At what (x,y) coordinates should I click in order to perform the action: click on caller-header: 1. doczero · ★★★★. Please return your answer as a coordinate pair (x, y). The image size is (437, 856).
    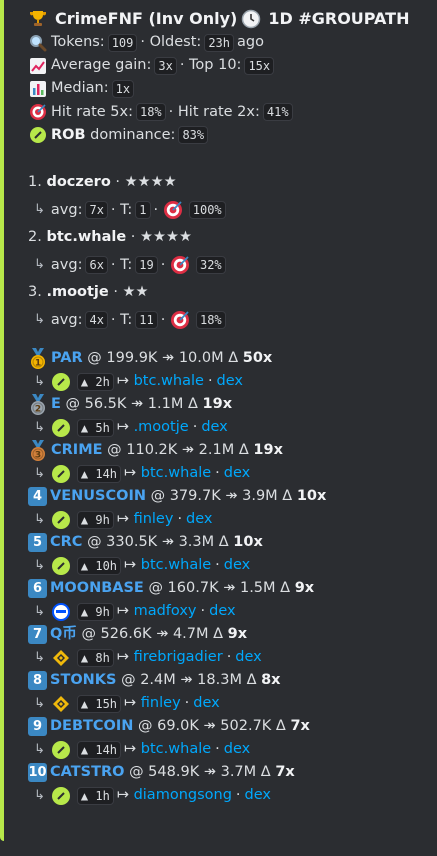
    Looking at the image, I should click on (228, 182).